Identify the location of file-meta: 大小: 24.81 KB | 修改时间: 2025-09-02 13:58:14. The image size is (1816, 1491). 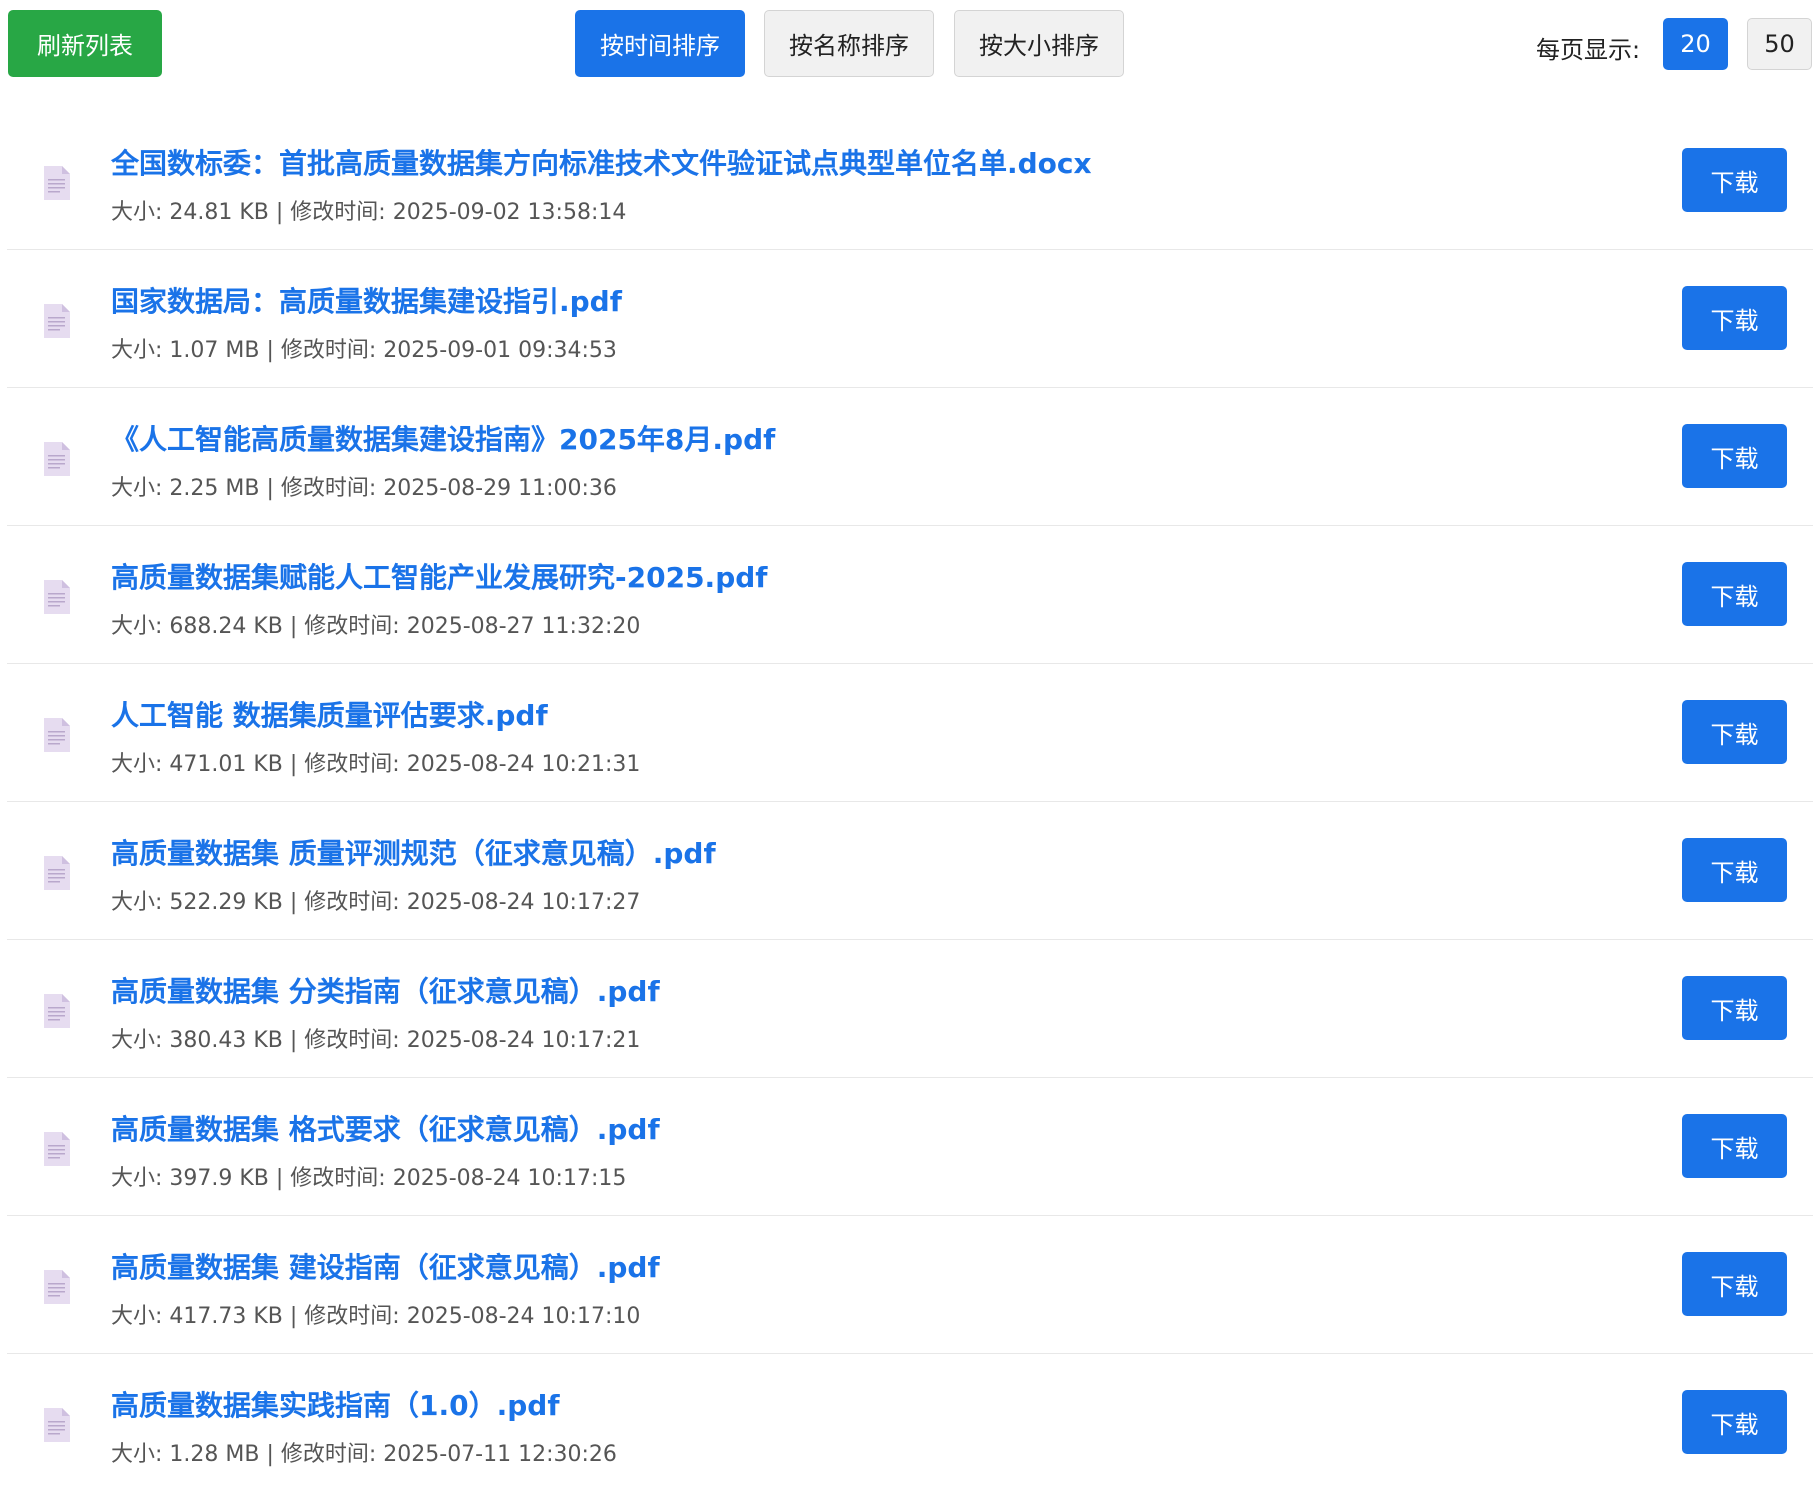
(369, 212).